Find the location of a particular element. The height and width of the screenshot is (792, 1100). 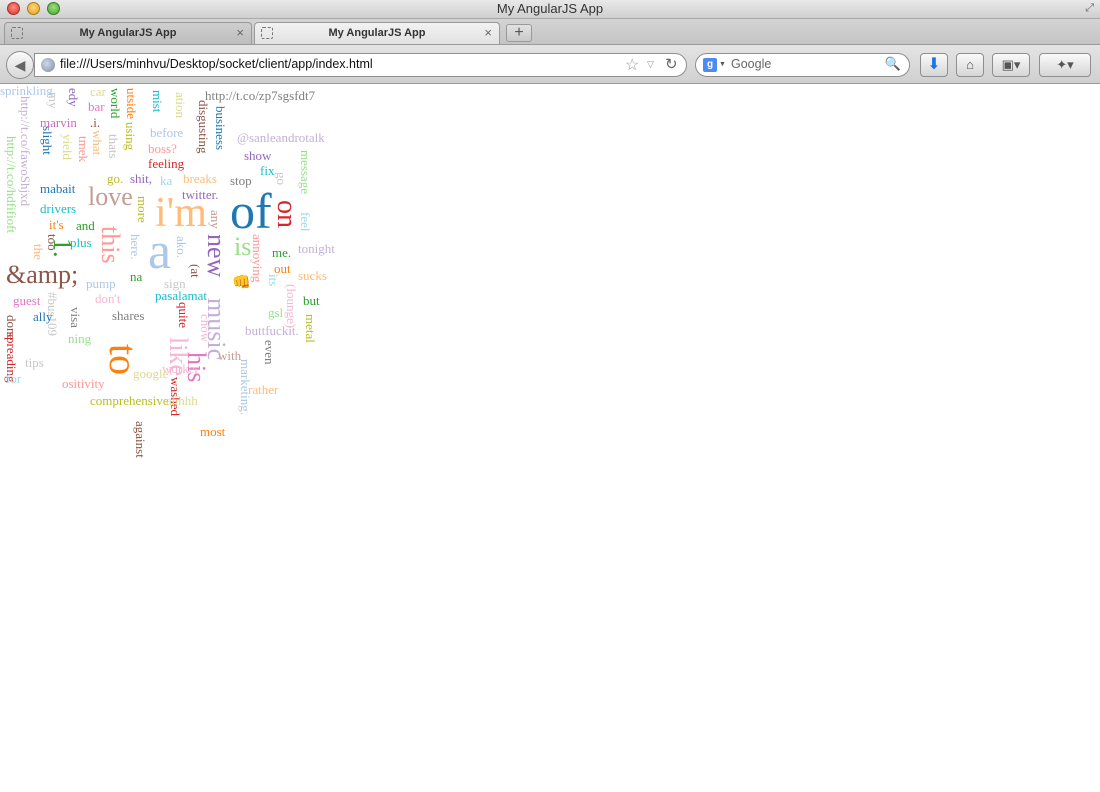

extension-menu-button: ✦▾ is located at coordinates (1065, 65).